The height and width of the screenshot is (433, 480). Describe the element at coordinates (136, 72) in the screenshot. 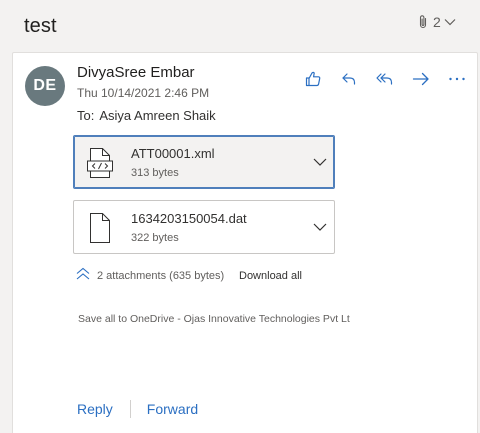

I see `sender-name: DivyaSree Embar` at that location.